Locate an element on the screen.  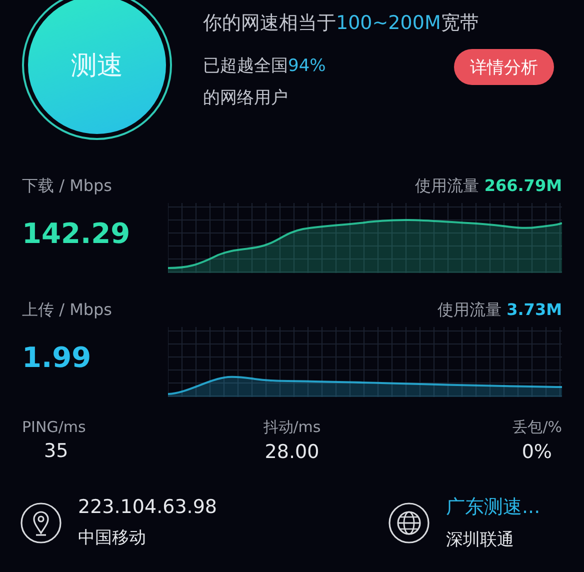
metric-label: 上传 / Mbps is located at coordinates (68, 310).